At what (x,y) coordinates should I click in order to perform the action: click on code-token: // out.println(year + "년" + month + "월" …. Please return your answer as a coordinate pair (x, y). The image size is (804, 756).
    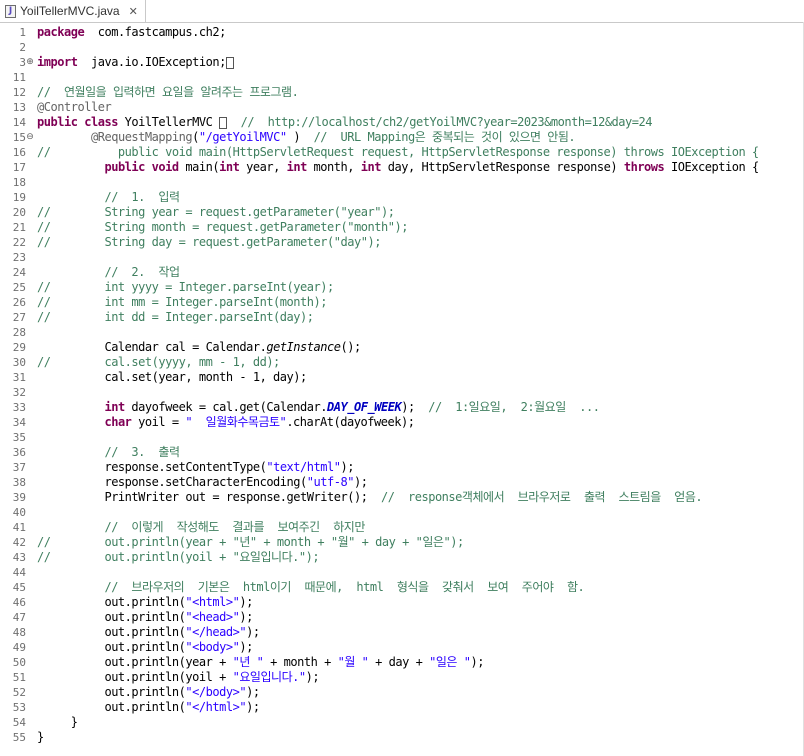
    Looking at the image, I should click on (250, 542).